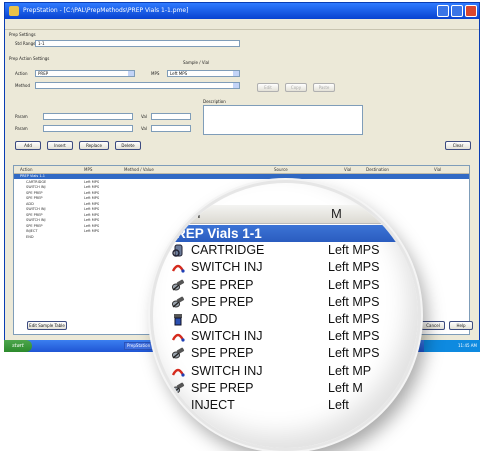 The image size is (484, 451). I want to click on clear-button: Clear, so click(458, 145).